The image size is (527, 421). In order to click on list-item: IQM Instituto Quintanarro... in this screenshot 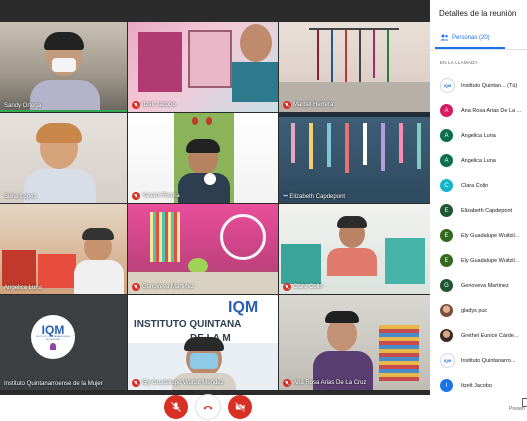, I will do `click(478, 360)`.